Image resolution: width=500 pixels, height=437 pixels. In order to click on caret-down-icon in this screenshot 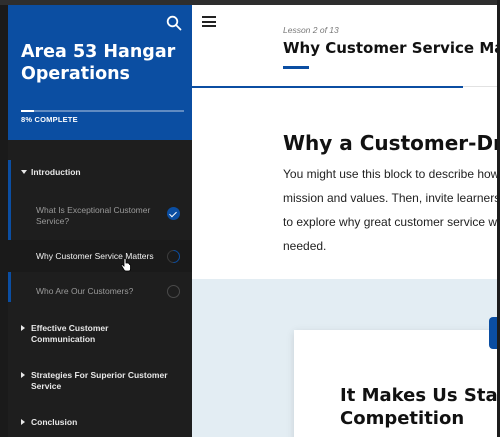, I will do `click(24, 172)`.